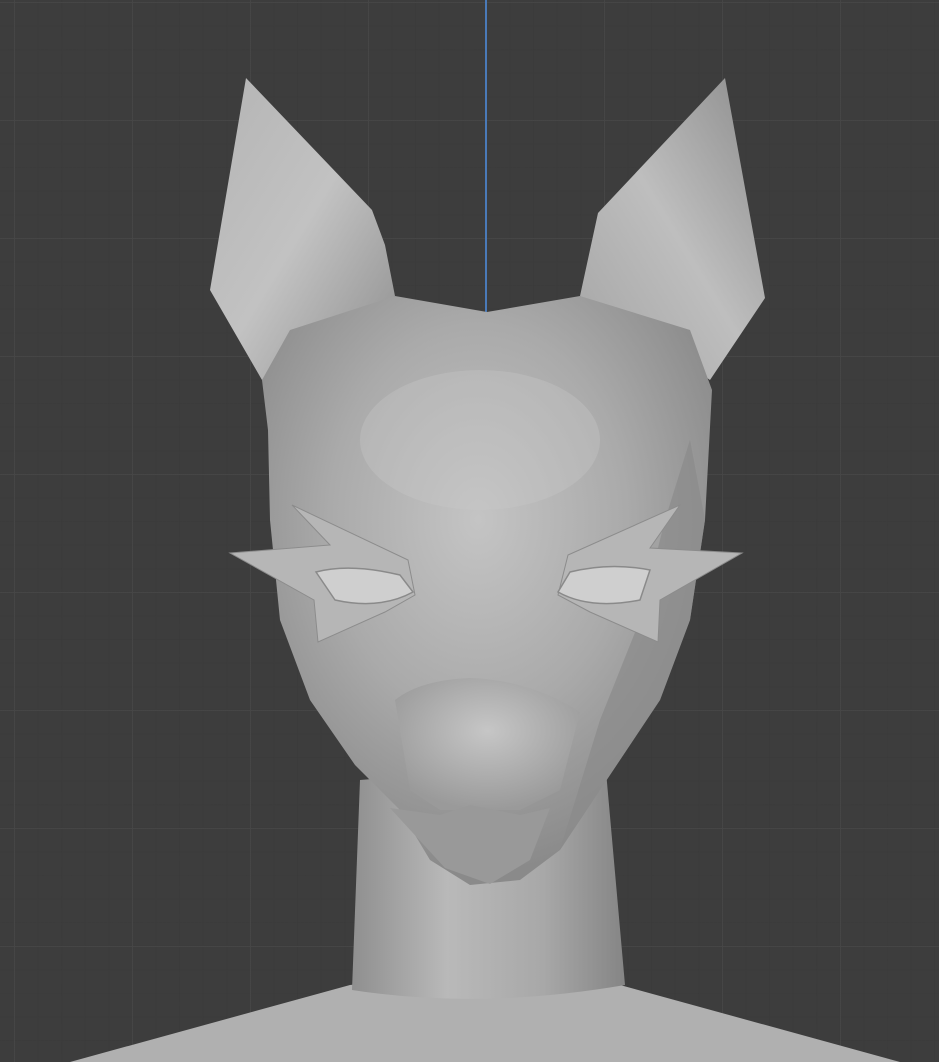 The image size is (939, 1062). Describe the element at coordinates (480, 440) in the screenshot. I see `forehead-highlight` at that location.